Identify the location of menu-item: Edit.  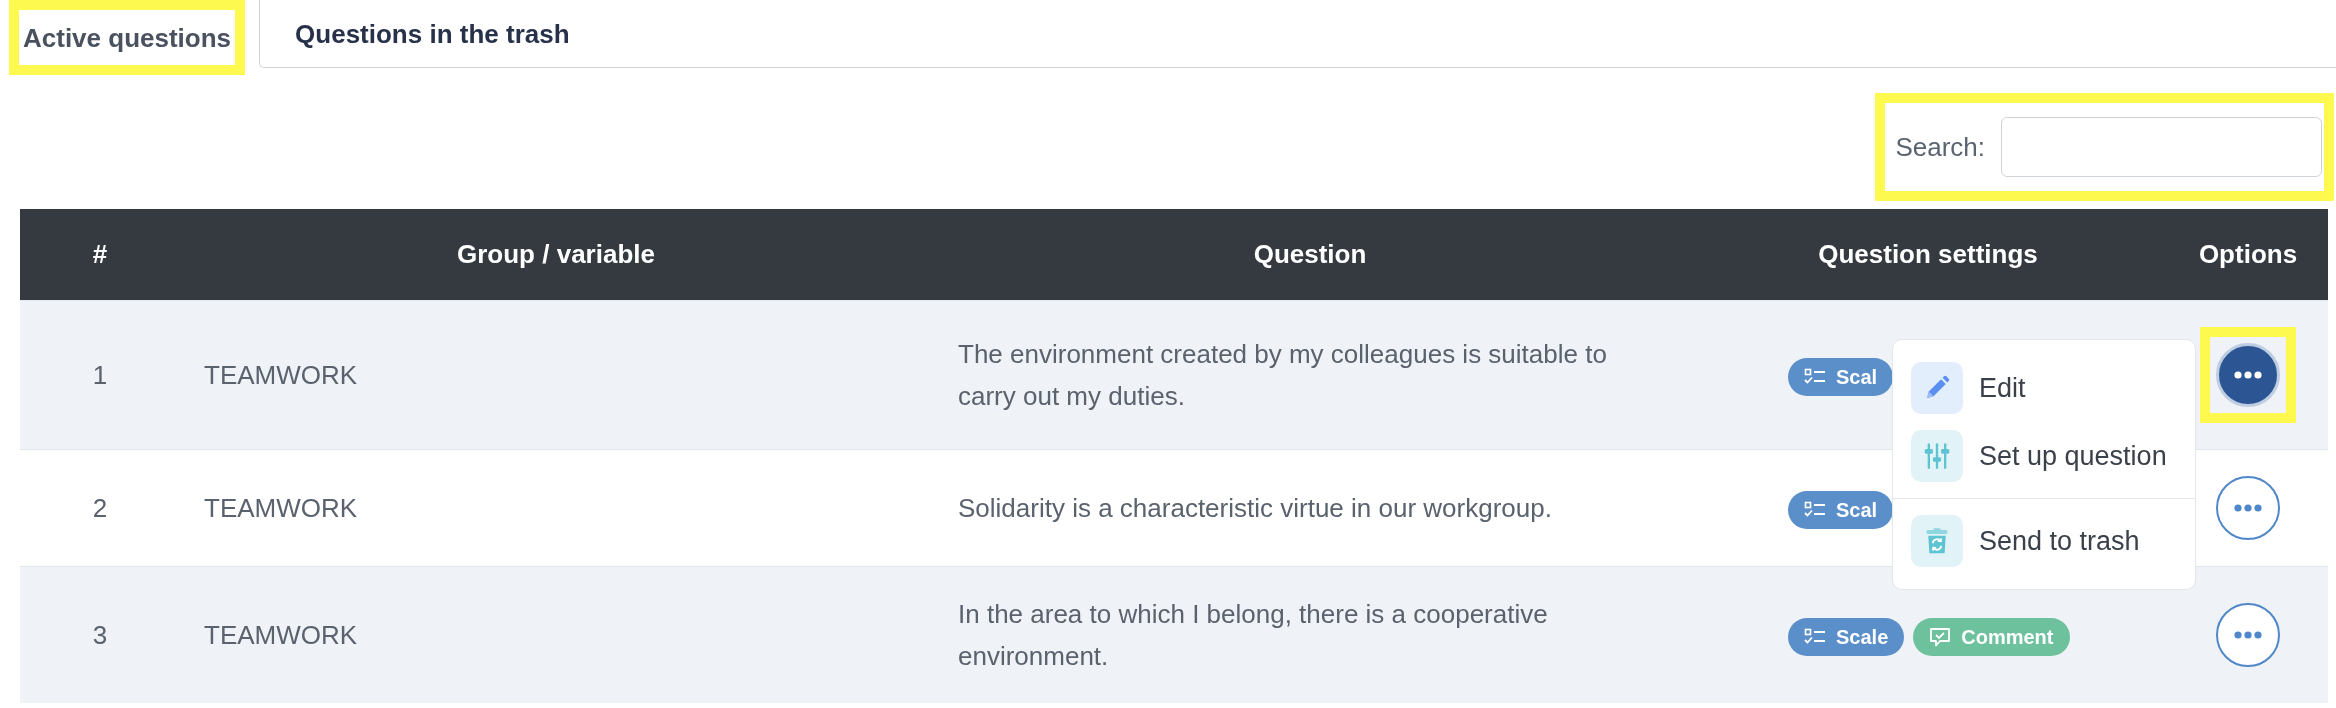
(2044, 388).